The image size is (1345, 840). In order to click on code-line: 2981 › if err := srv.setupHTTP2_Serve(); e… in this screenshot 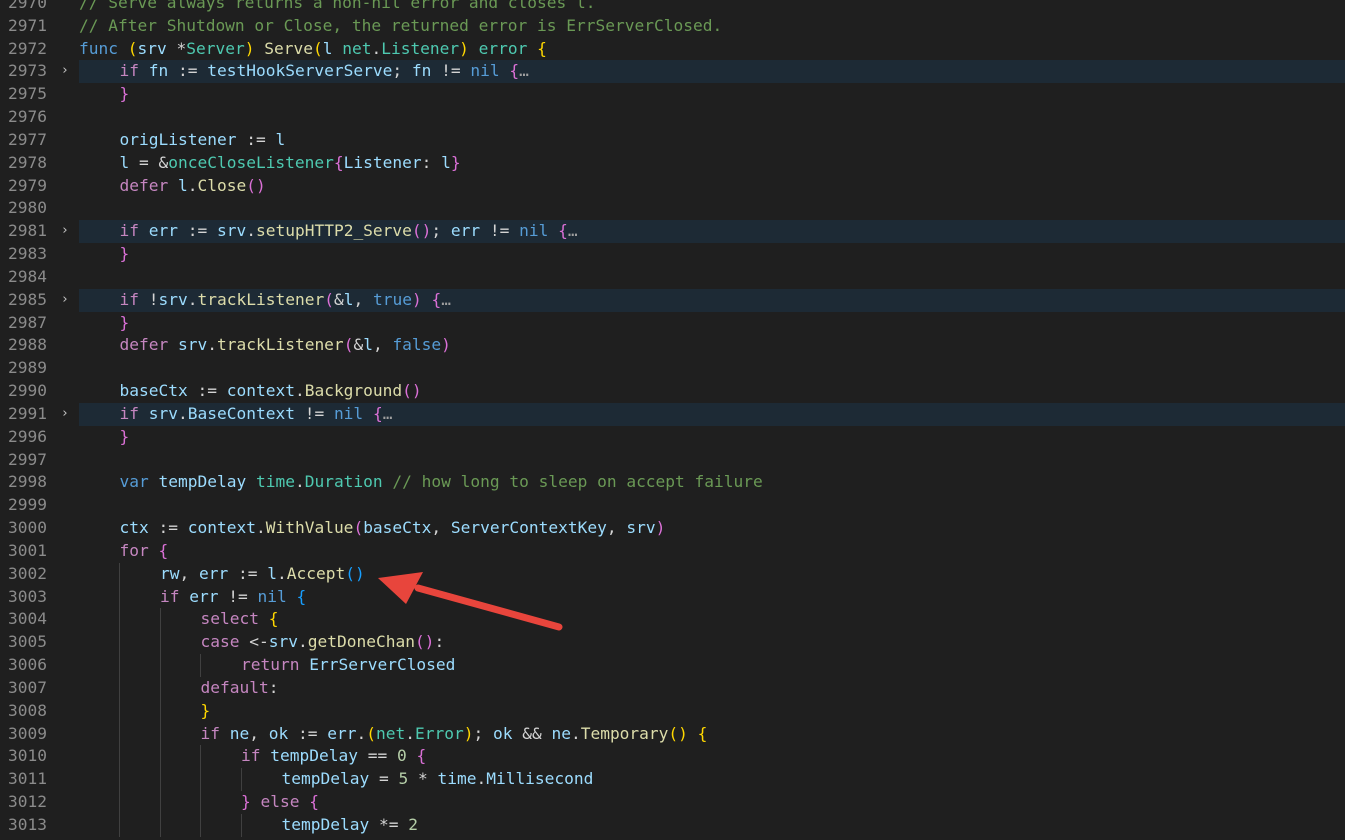, I will do `click(672, 232)`.